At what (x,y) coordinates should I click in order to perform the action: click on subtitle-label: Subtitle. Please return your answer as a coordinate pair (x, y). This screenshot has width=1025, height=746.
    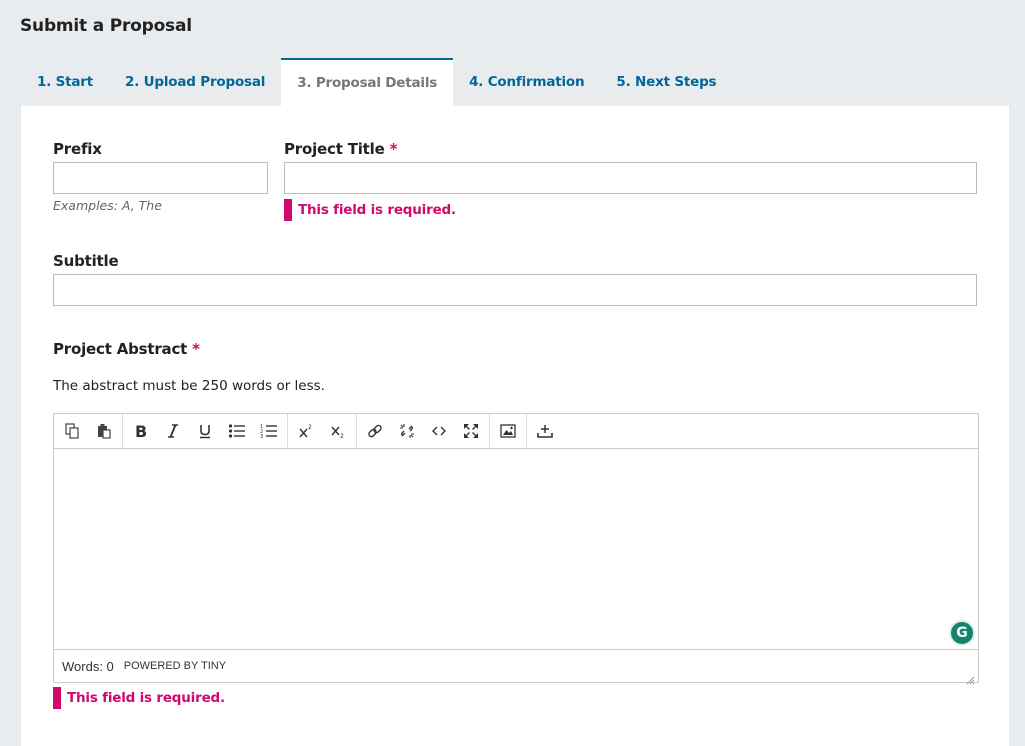
    Looking at the image, I should click on (86, 261).